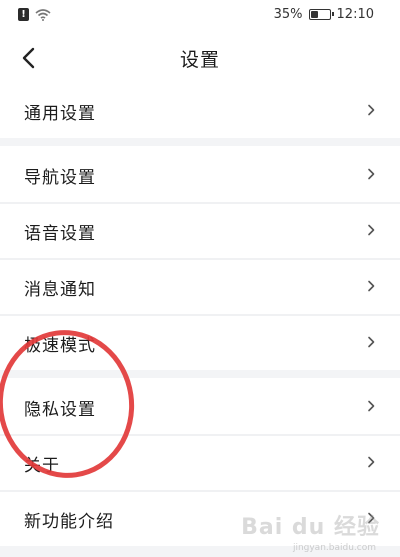  Describe the element at coordinates (60, 290) in the screenshot. I see `row-label: 消息通知` at that location.